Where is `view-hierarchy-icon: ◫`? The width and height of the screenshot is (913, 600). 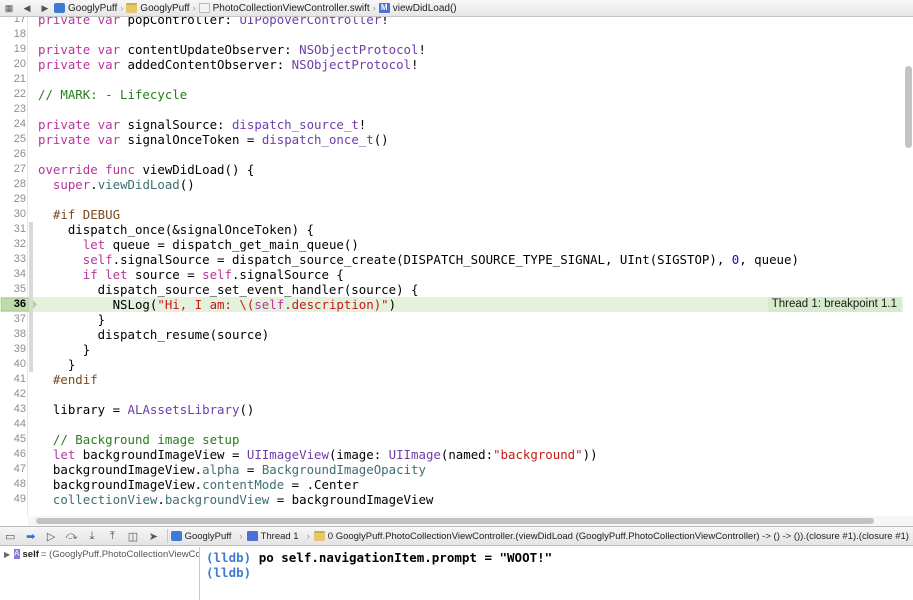
view-hierarchy-icon: ◫ is located at coordinates (133, 536).